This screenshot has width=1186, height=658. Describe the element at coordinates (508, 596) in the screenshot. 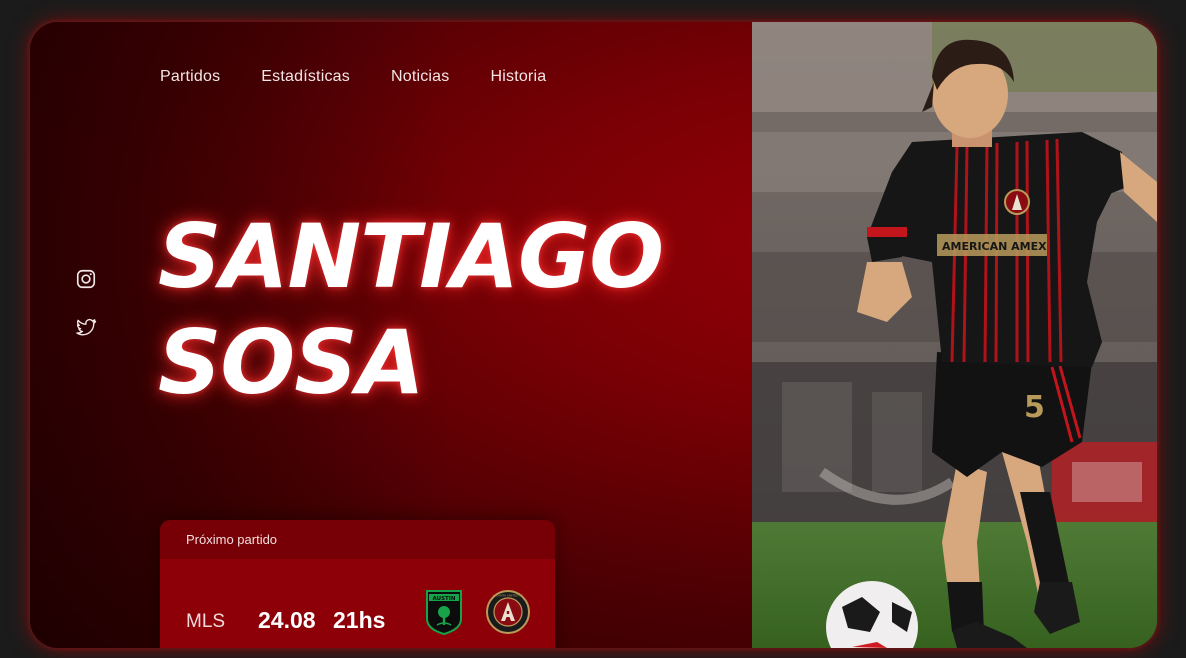

I see `atlanta-crest-text: ATLANTA UNITED FC` at that location.